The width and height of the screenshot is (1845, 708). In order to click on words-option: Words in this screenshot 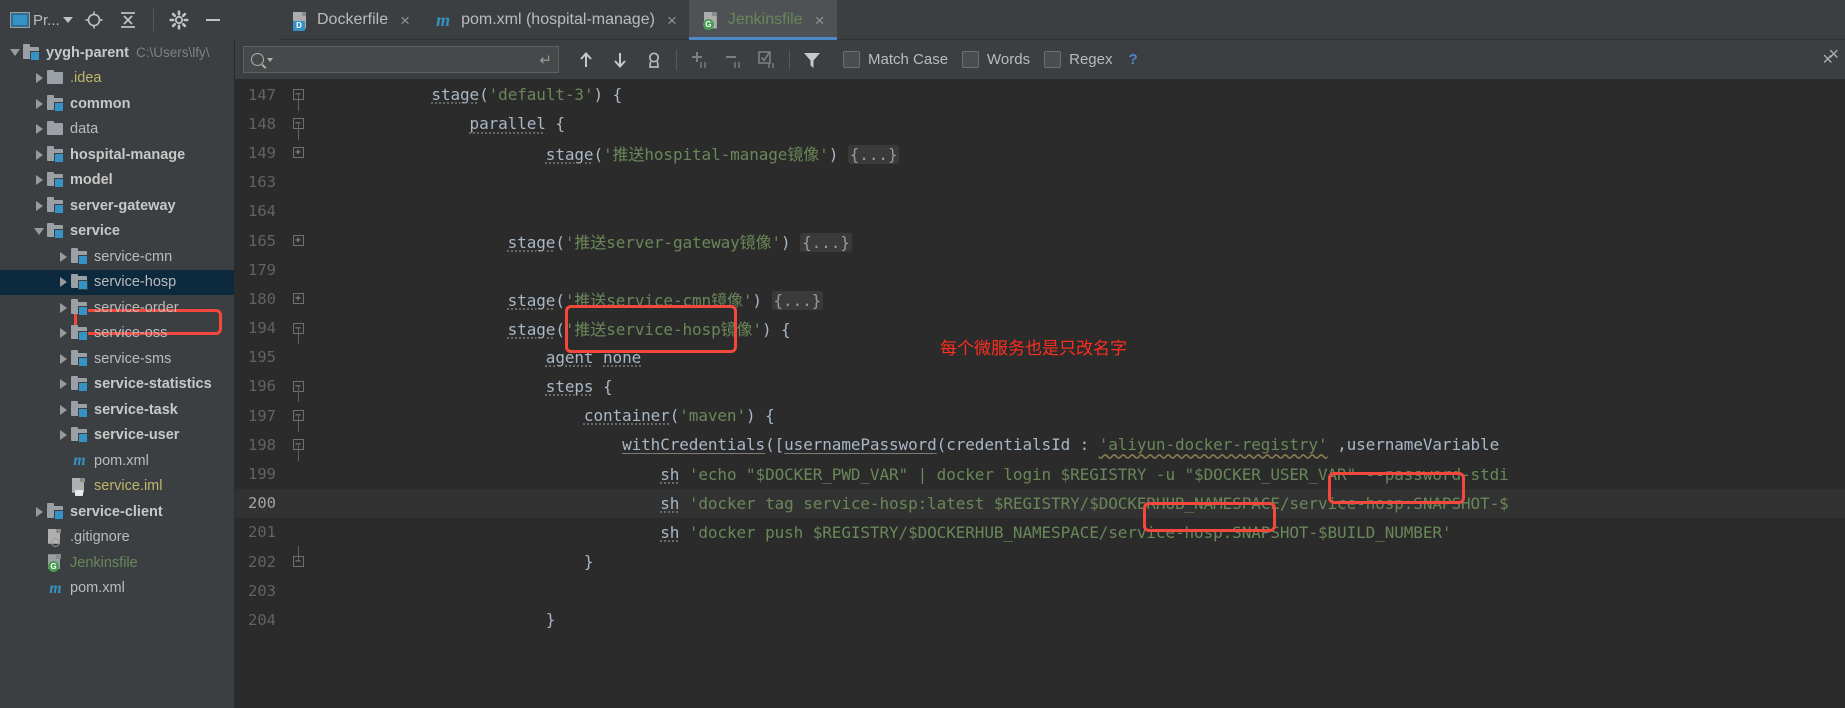, I will do `click(996, 59)`.